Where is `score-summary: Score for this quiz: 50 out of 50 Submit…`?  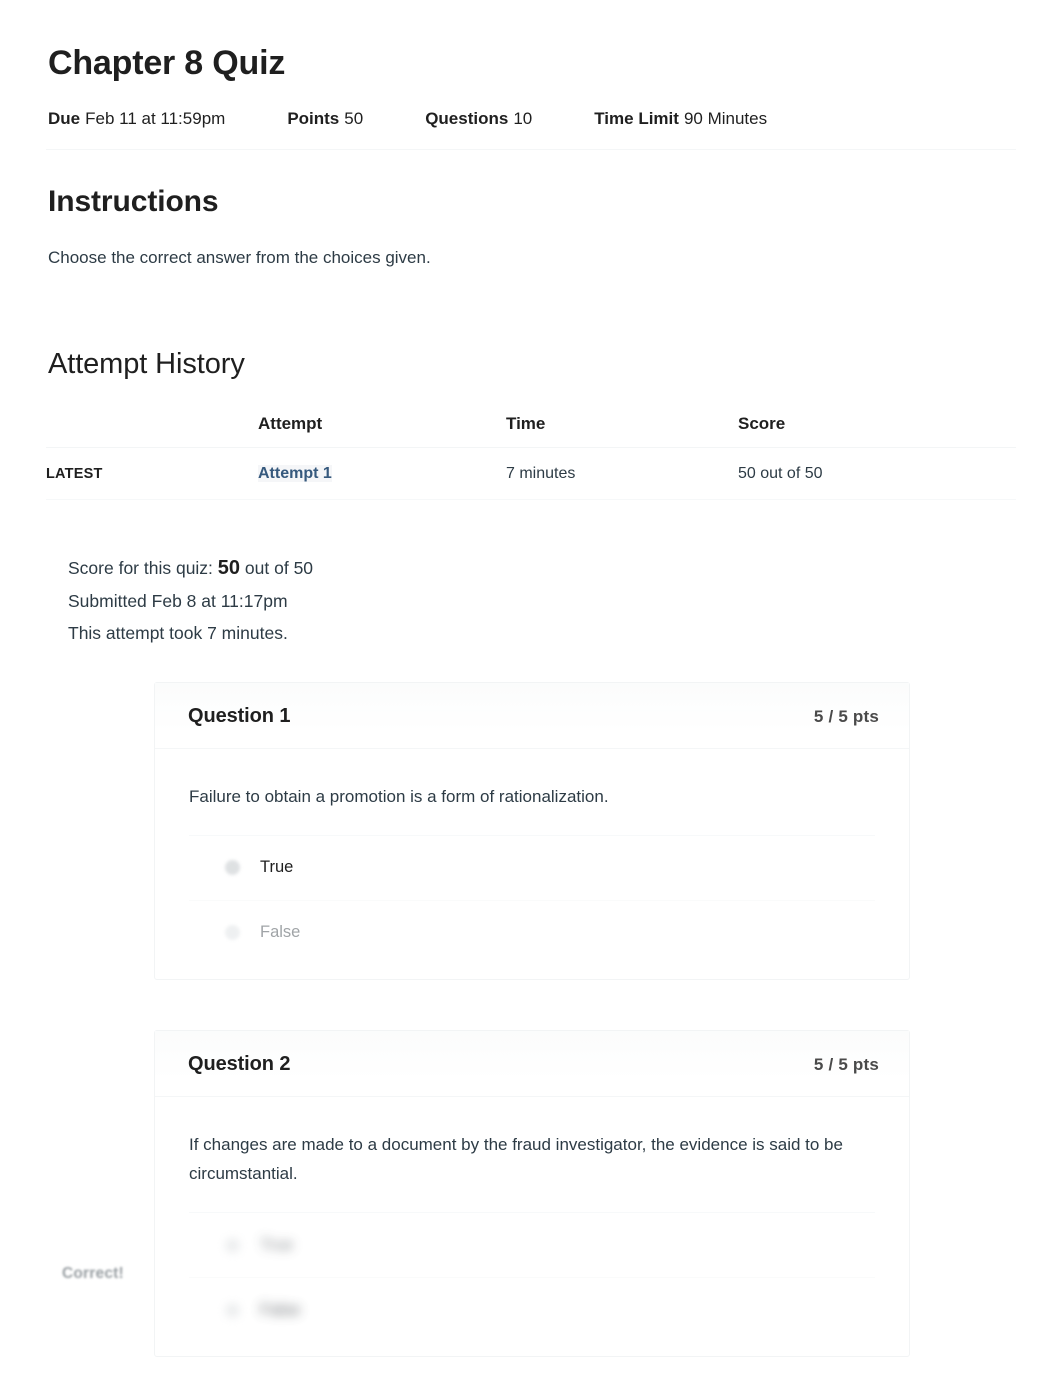 score-summary: Score for this quiz: 50 out of 50 Submit… is located at coordinates (542, 600).